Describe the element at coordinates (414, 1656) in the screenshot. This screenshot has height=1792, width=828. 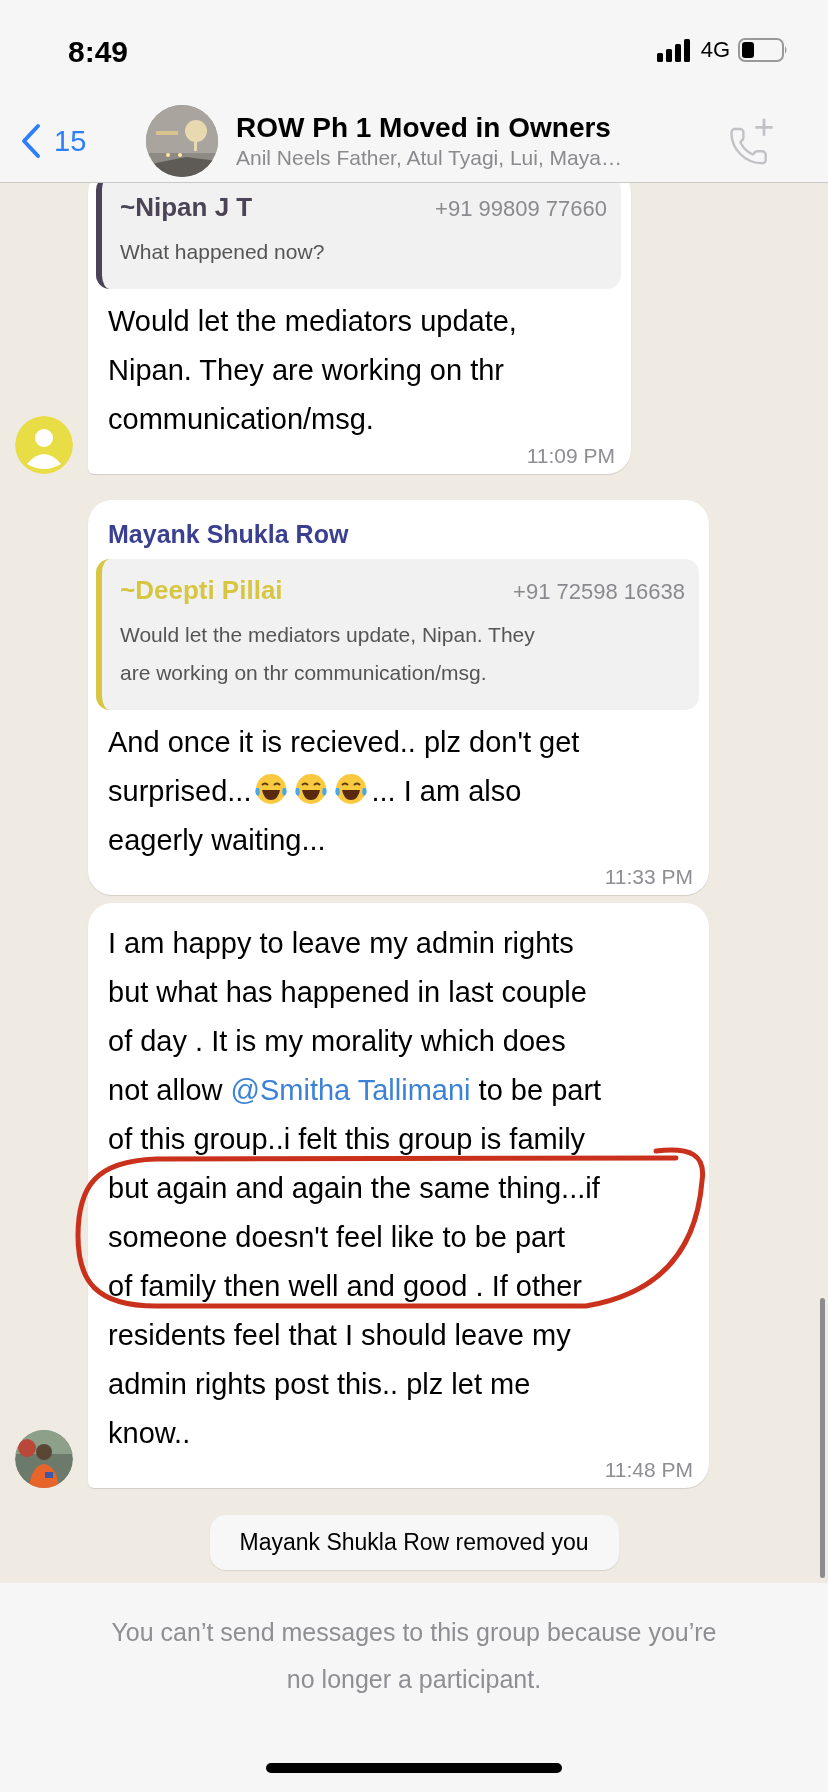
I see `removed-notice: You can’t send messages to this group because you’re no longer a participant.` at that location.